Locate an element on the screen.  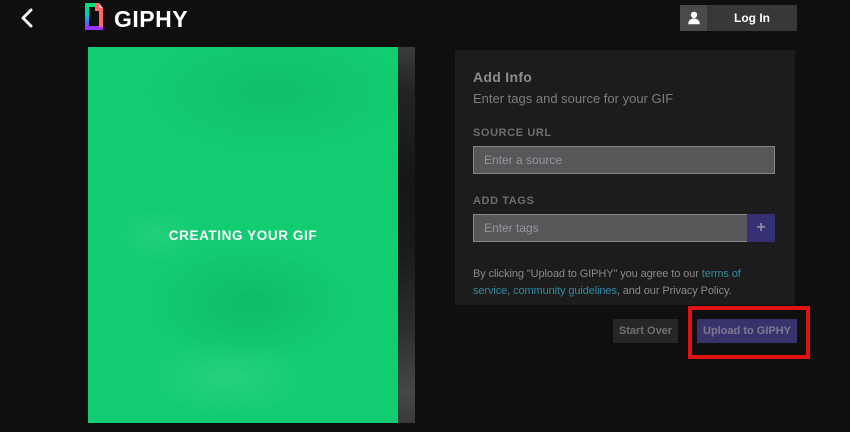
source-url-input is located at coordinates (624, 160).